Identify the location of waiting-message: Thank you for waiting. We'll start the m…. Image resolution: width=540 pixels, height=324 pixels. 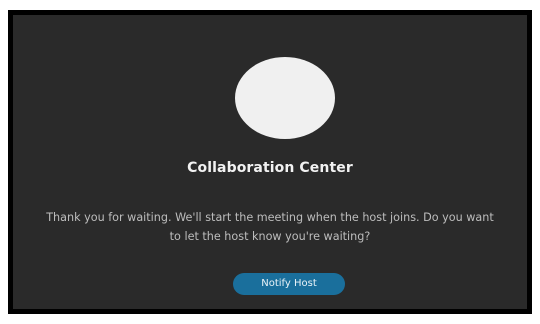
(270, 227).